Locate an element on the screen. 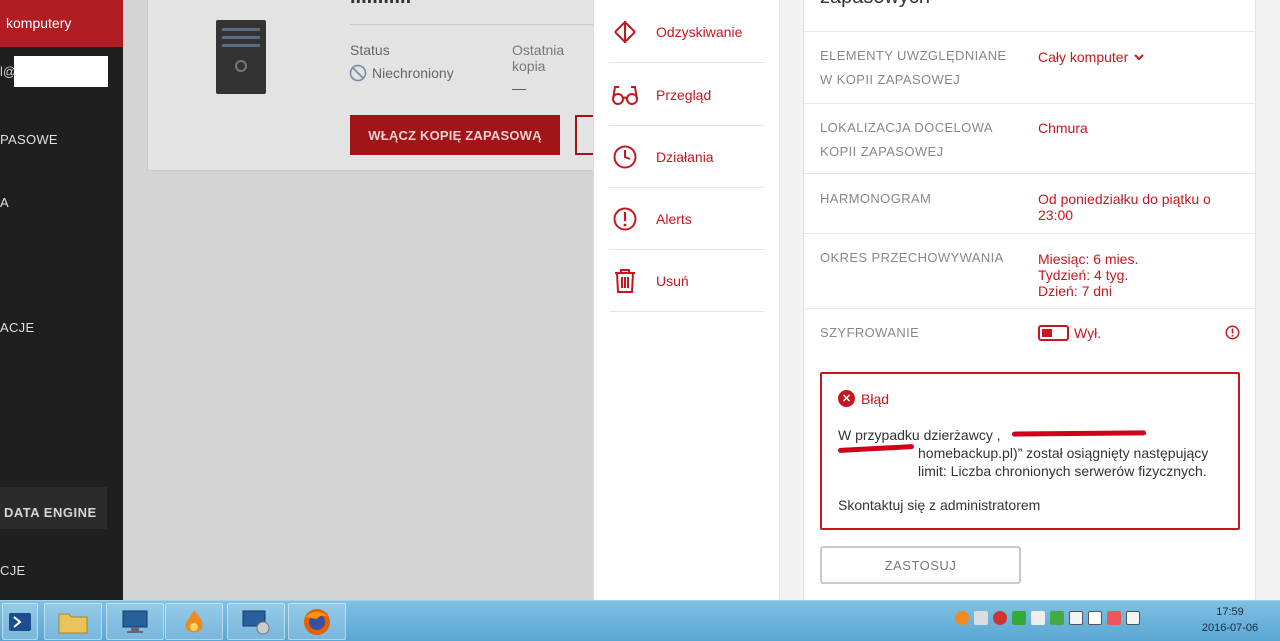 The width and height of the screenshot is (1280, 641). sidebar-item-backups: PASOWE is located at coordinates (29, 139).